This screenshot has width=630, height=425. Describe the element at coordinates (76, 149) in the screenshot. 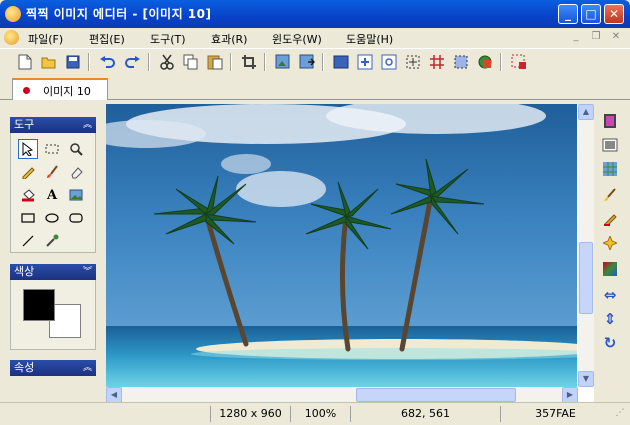

I see `zoom-tool-icon` at that location.